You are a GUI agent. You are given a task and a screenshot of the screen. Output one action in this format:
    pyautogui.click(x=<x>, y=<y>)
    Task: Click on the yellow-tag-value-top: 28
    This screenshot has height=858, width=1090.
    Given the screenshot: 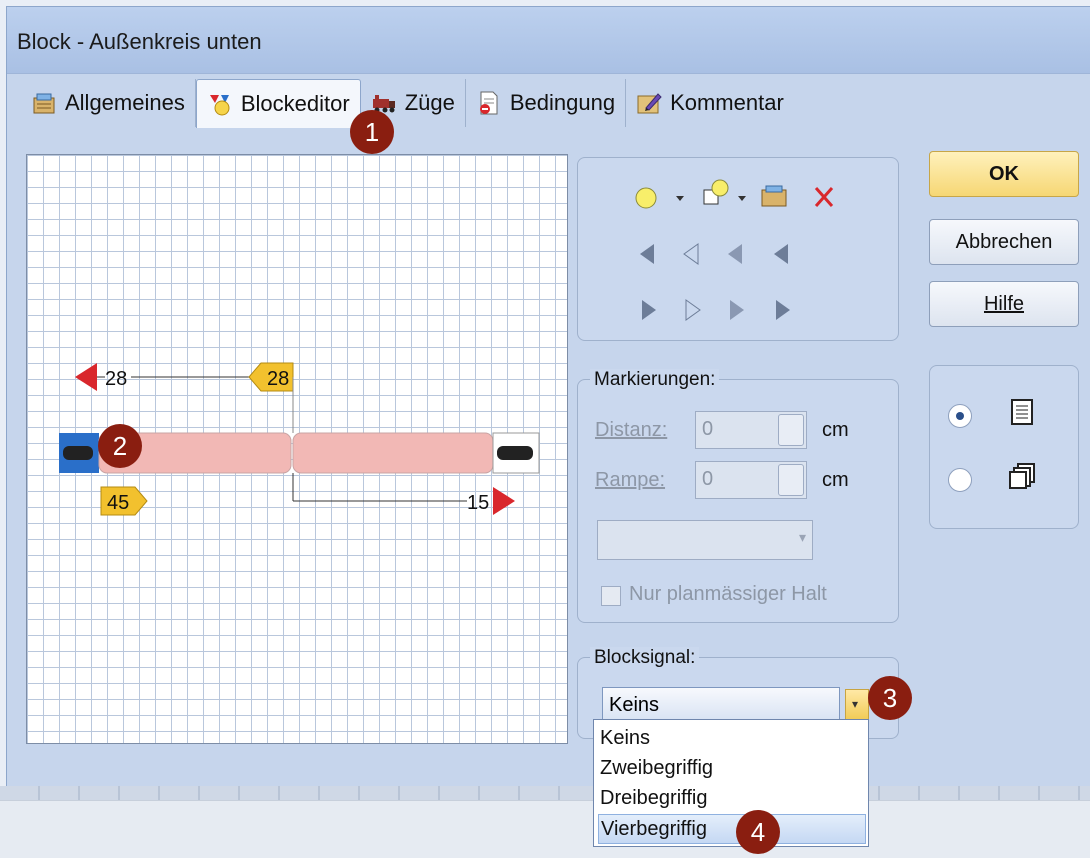 What is the action you would take?
    pyautogui.click(x=278, y=379)
    